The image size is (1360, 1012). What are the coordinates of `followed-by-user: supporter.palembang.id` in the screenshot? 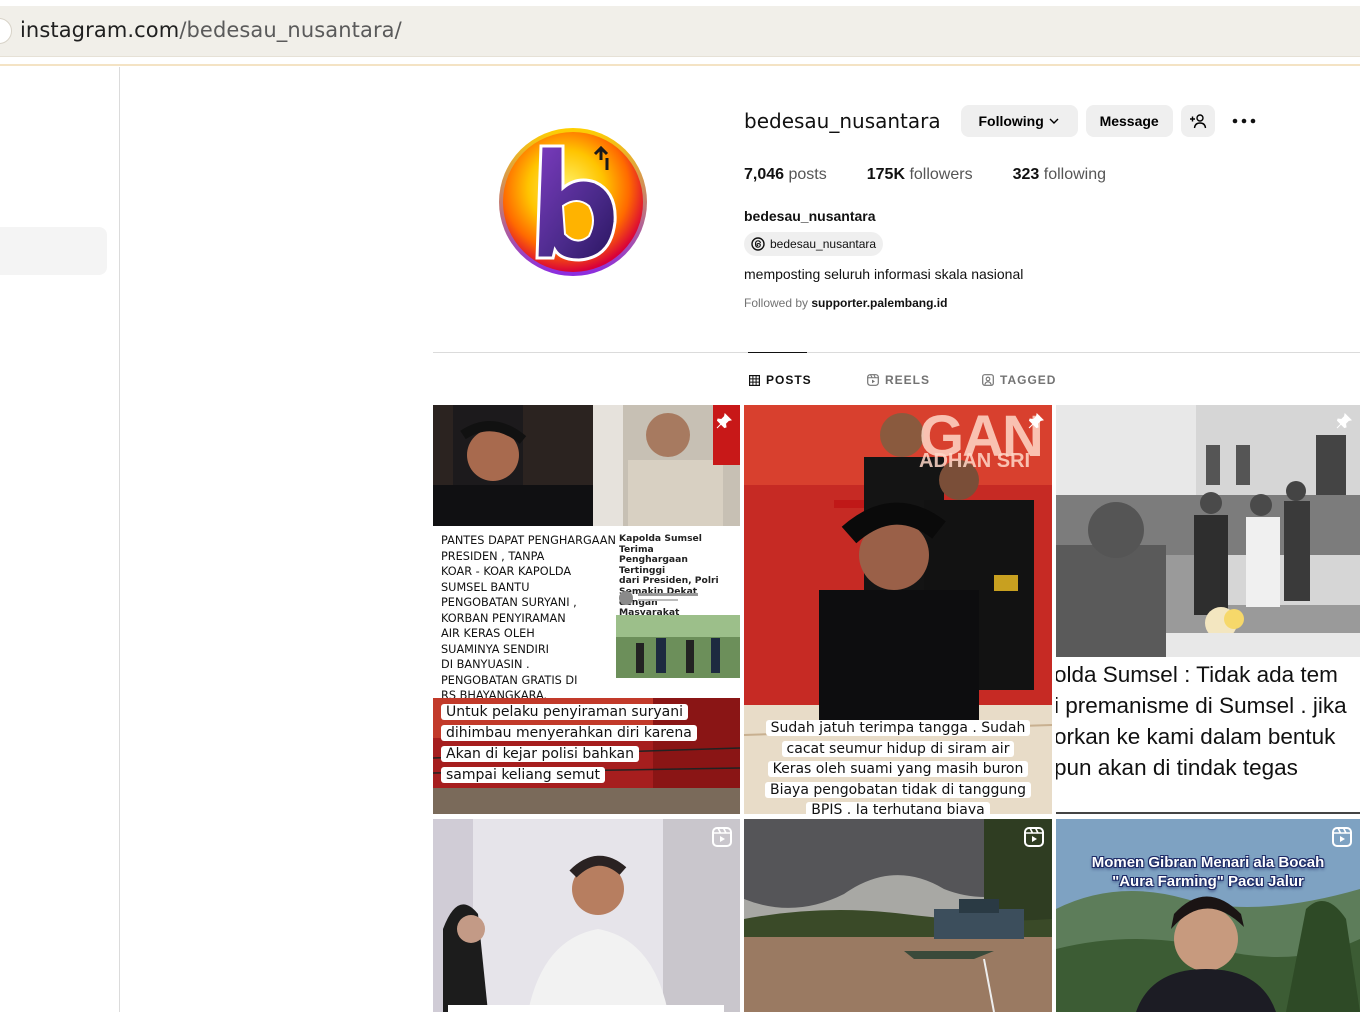 It's located at (879, 303).